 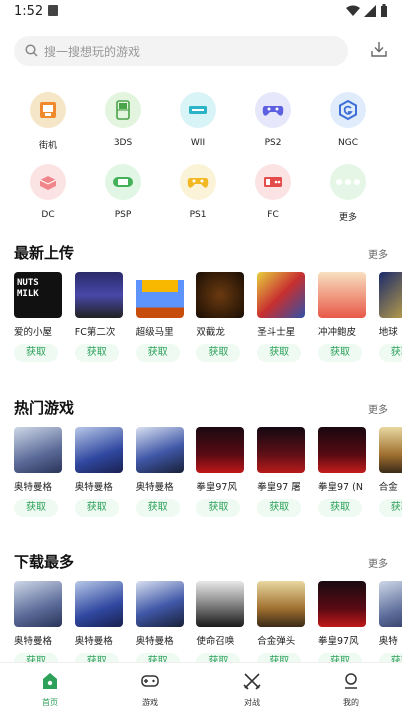 What do you see at coordinates (198, 110) in the screenshot?
I see `wii-icon` at bounding box center [198, 110].